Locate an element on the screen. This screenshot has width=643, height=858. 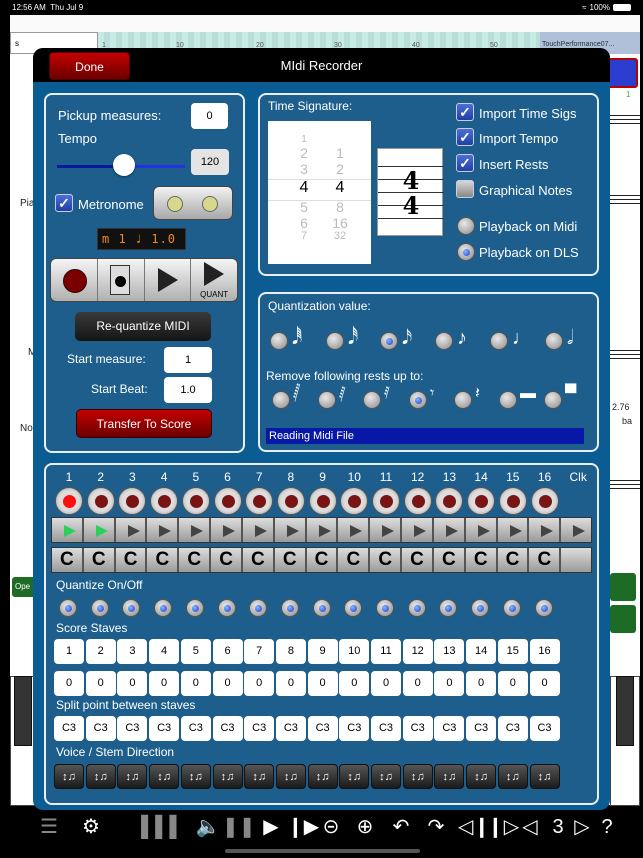
score-staff-field: 7 is located at coordinates (259, 651).